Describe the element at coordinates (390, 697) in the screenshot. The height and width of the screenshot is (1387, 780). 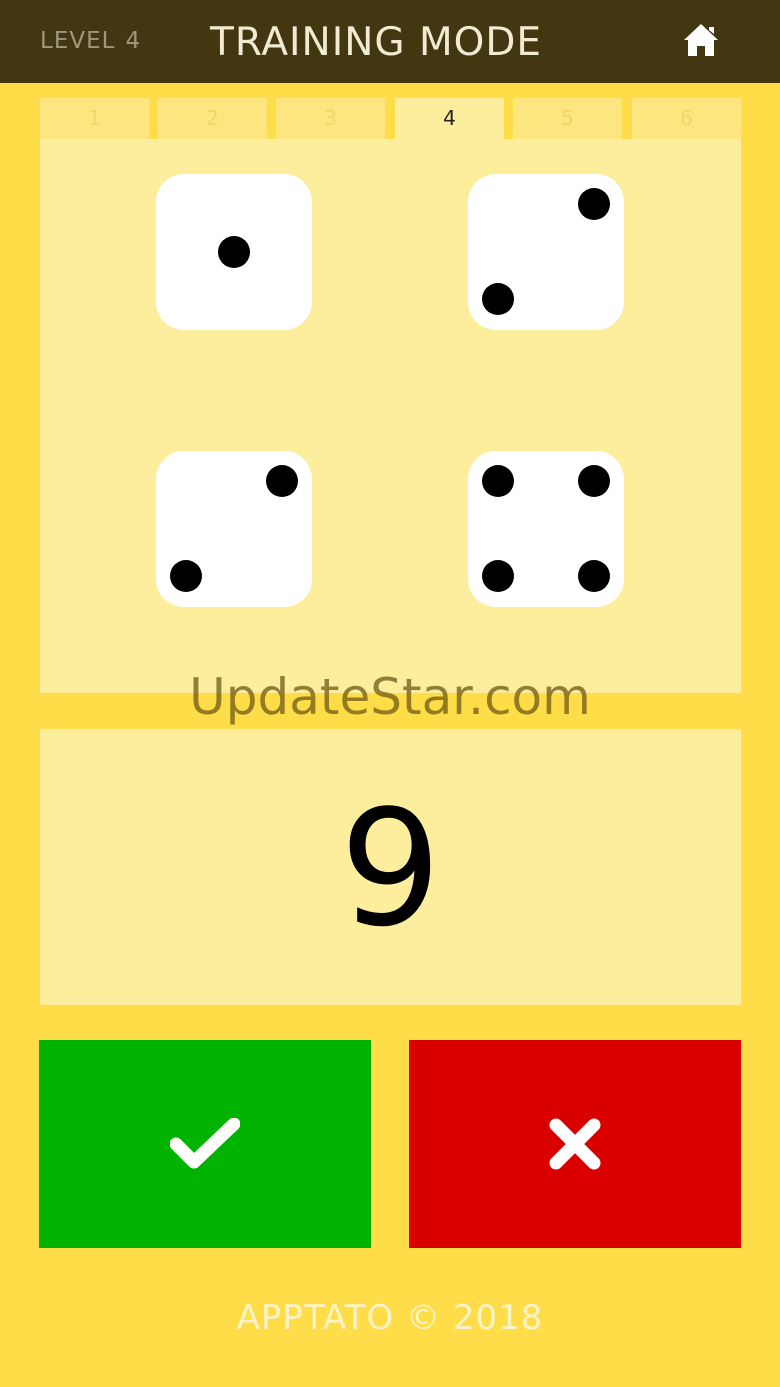
I see `watermark: UpdateStar.com` at that location.